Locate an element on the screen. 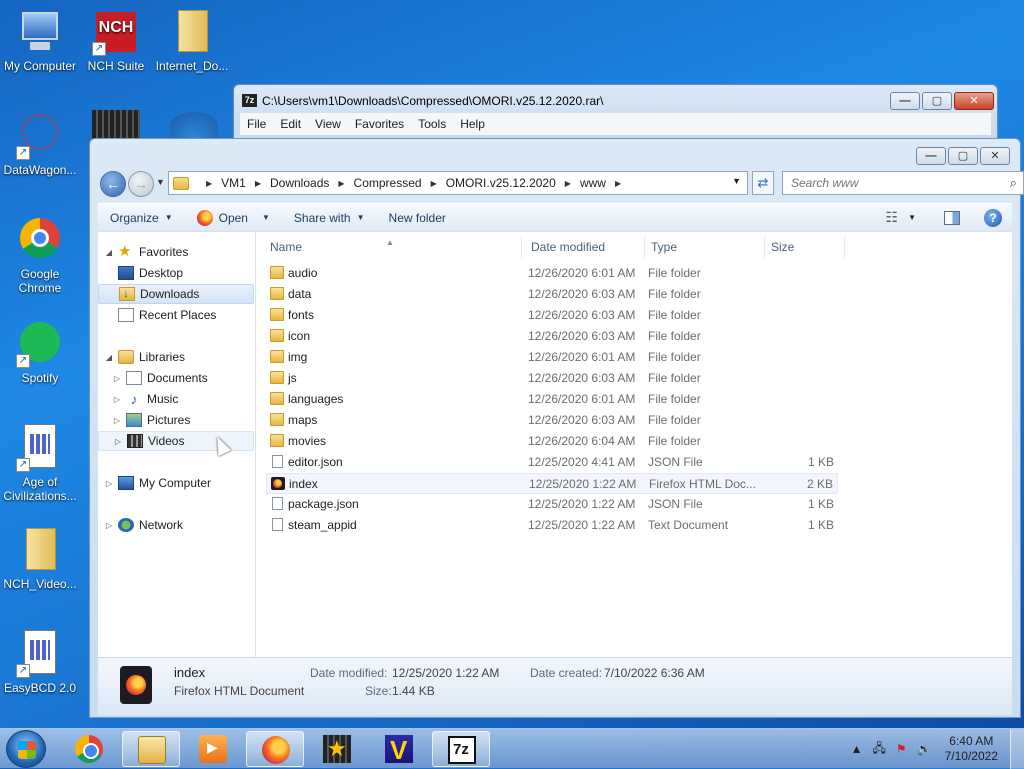 The width and height of the screenshot is (1024, 769). new-folder-button: New folder is located at coordinates (417, 218).